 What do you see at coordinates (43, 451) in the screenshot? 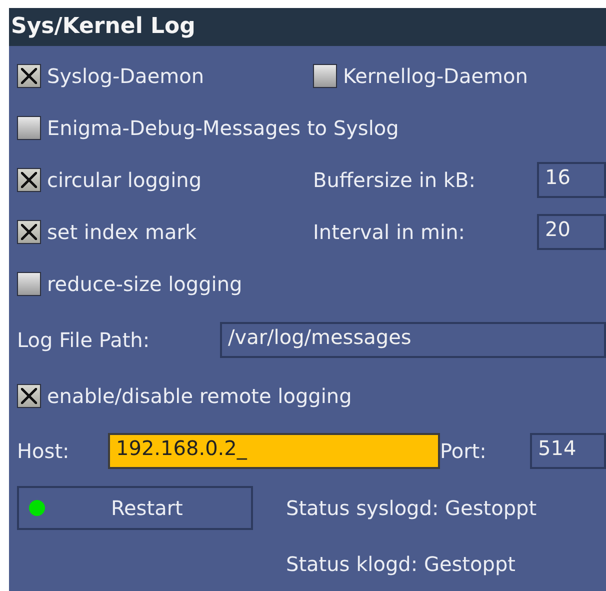
I see `field-label: Host:` at bounding box center [43, 451].